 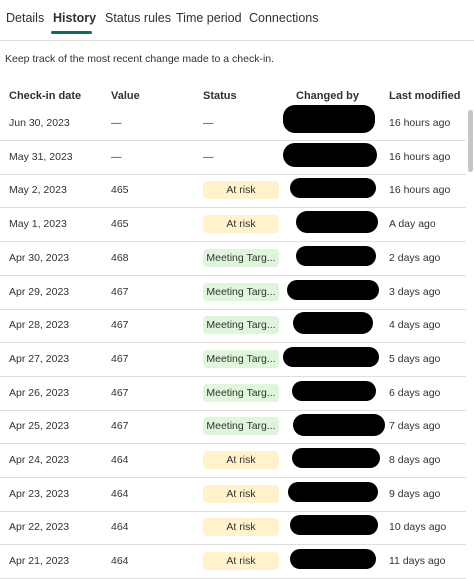 I want to click on table-row: Apr 26, 2023 467 Meeting Targ... 6 days ago, so click(x=233, y=394).